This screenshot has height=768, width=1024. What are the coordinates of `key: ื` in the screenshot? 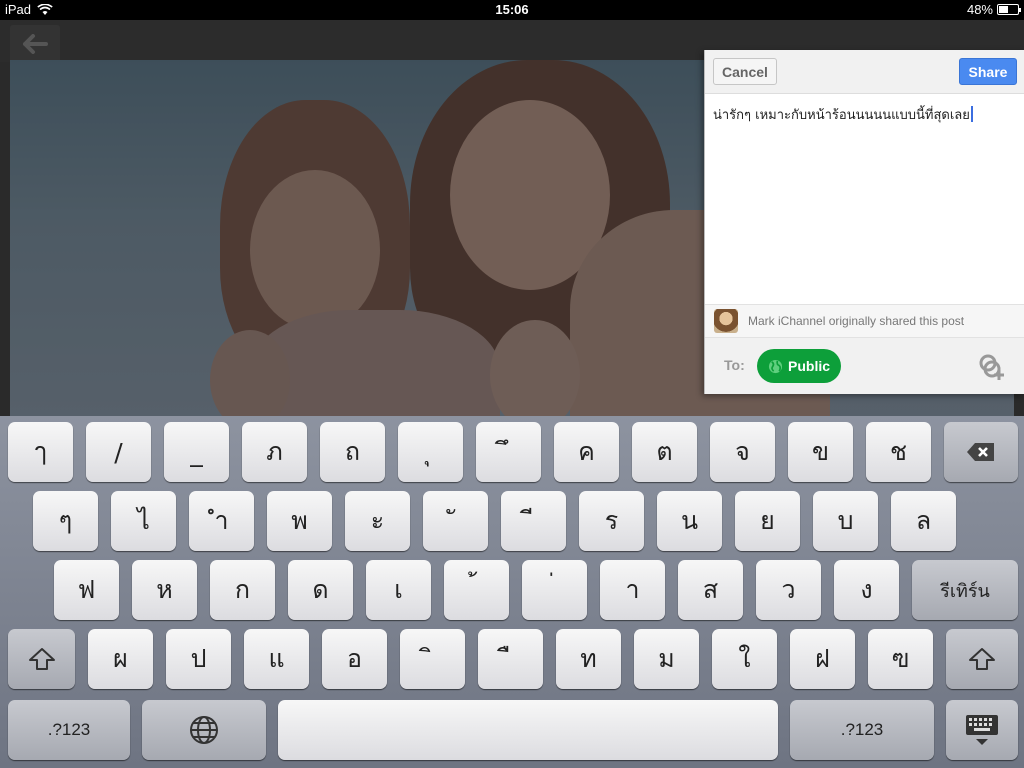 It's located at (510, 659).